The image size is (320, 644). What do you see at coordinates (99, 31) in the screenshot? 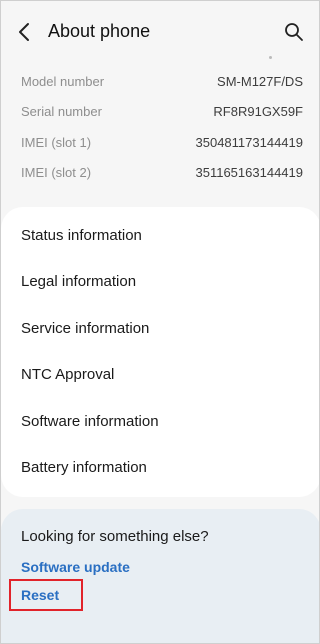
I see `page-title: About phone` at bounding box center [99, 31].